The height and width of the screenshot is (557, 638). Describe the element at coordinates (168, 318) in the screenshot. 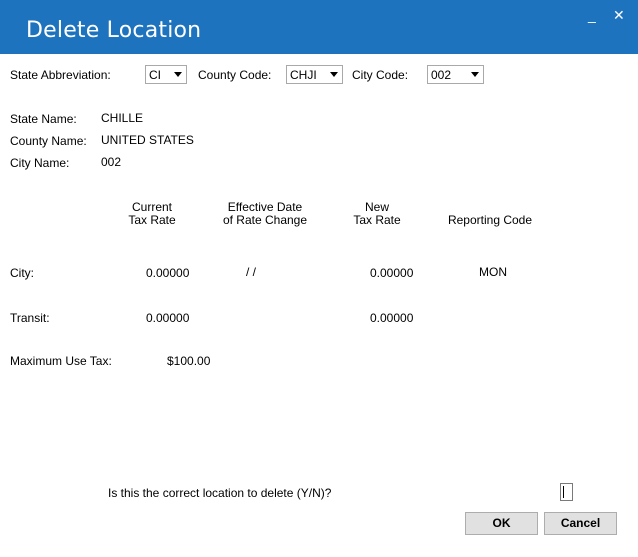

I see `transit-current-rate: 0.00000` at that location.